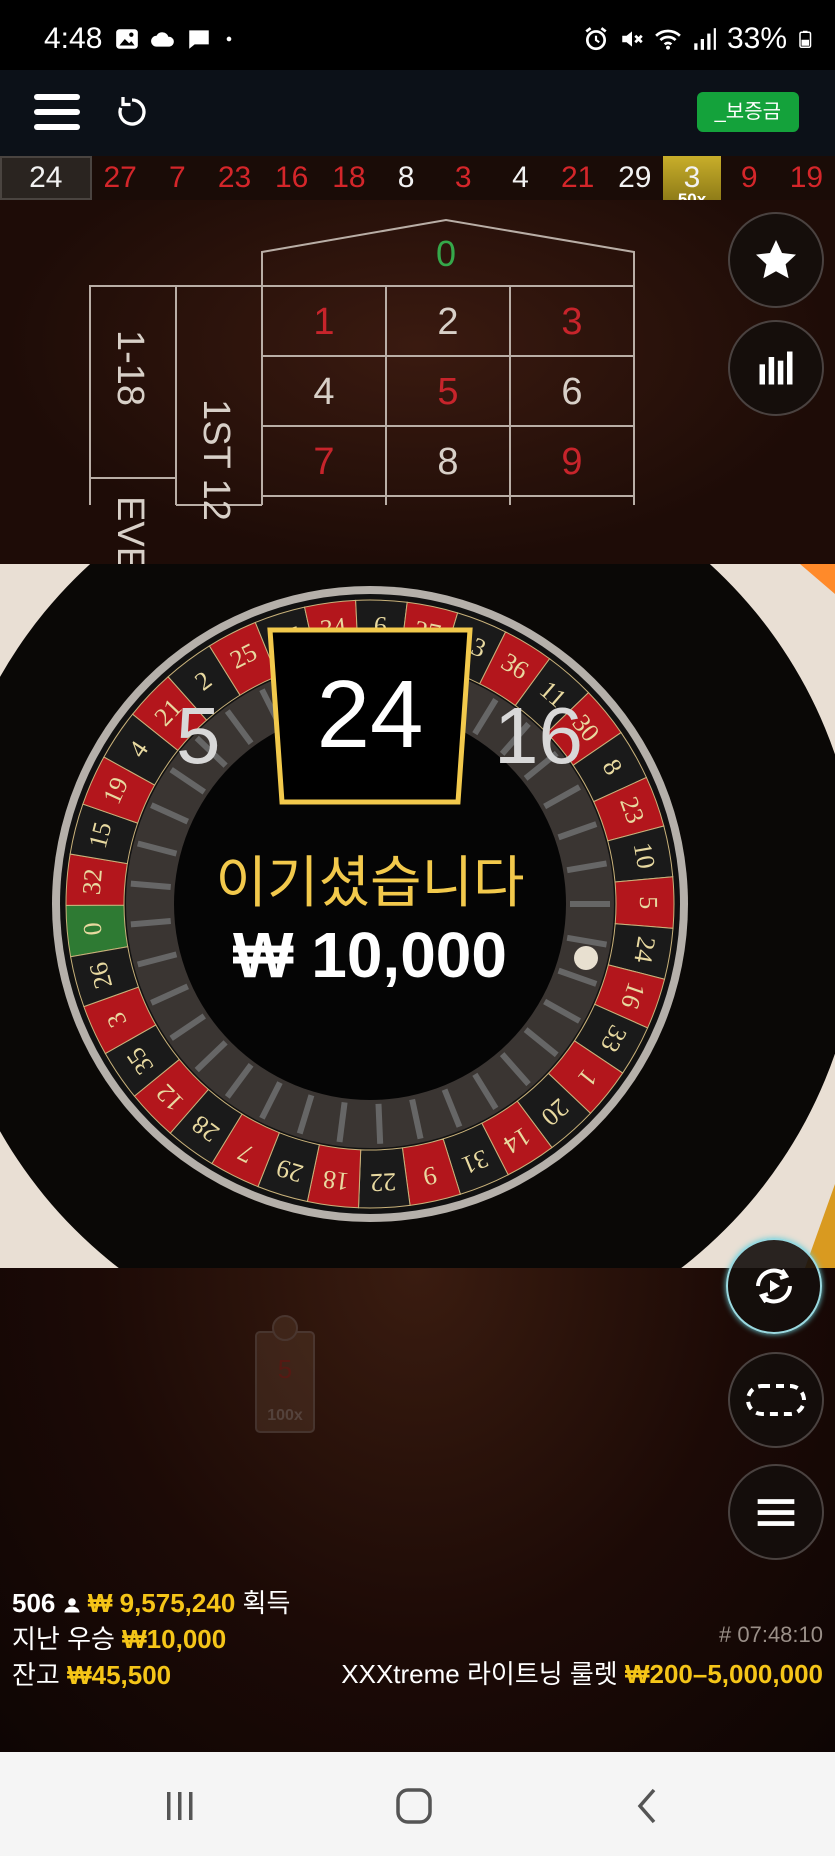  What do you see at coordinates (119, 1637) in the screenshot?
I see `last-win-row: 지난 우승 ₩10,000` at bounding box center [119, 1637].